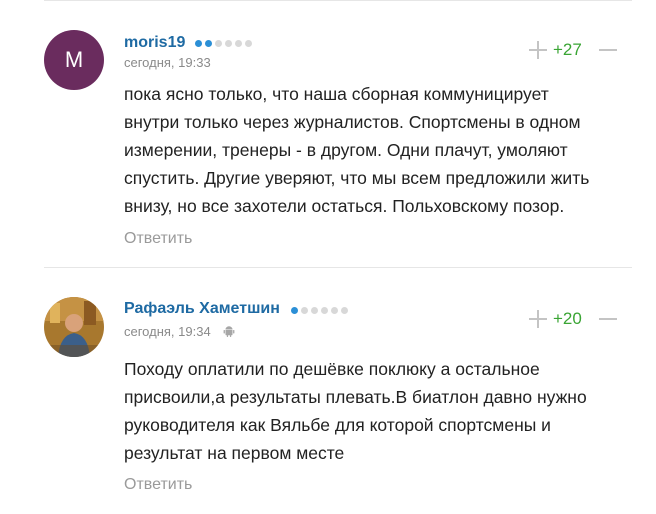  I want to click on vote-count: +27, so click(567, 49).